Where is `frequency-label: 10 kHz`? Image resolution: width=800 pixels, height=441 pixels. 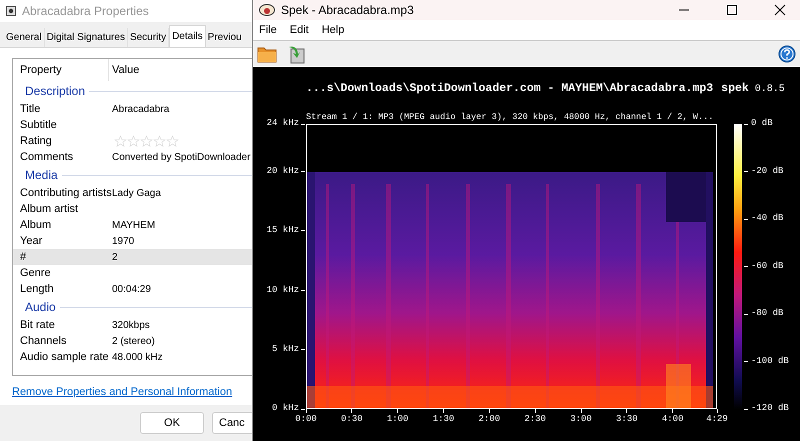
frequency-label: 10 kHz is located at coordinates (282, 290).